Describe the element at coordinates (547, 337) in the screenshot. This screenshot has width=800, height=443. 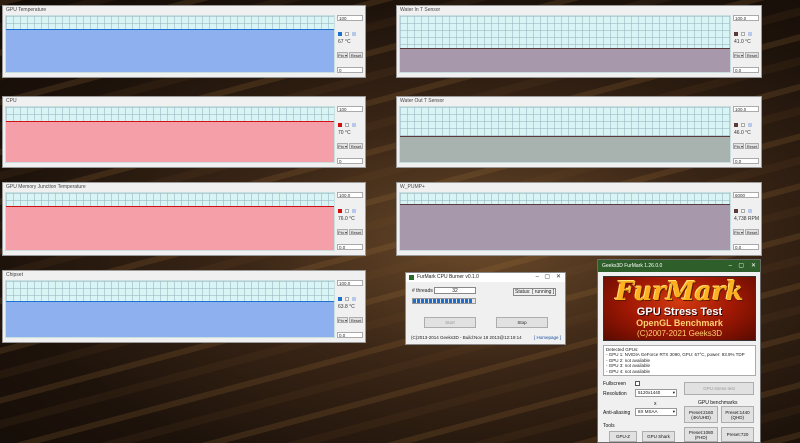
I see `homepage-link: [ Homepage ]` at that location.